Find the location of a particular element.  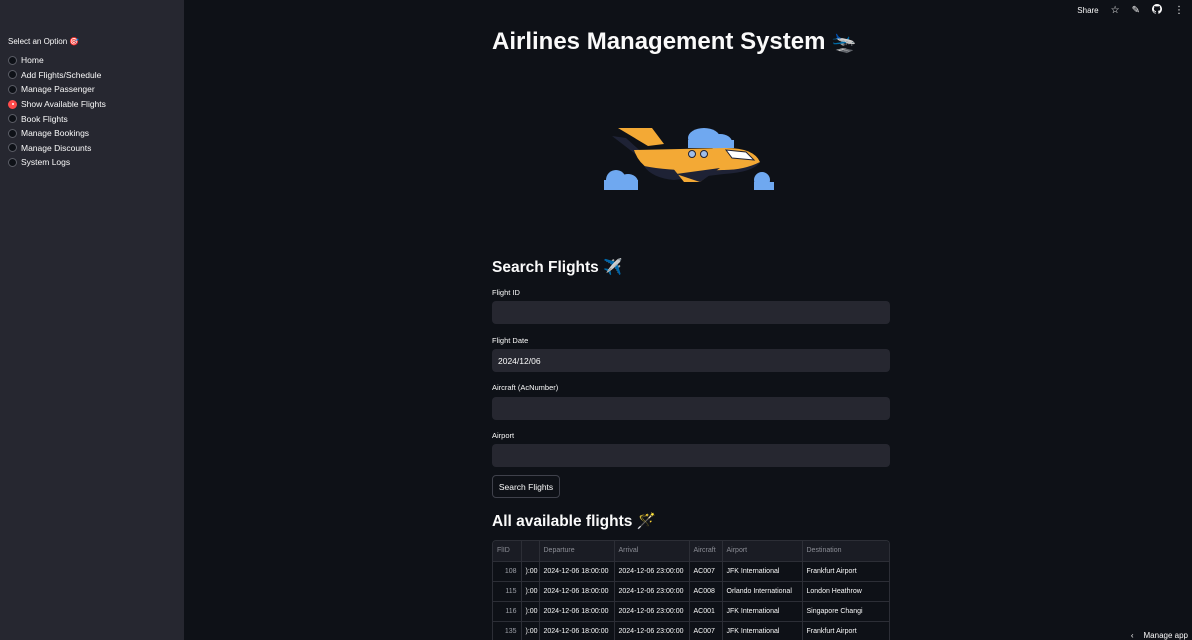

table-cell: 115 is located at coordinates (507, 591).